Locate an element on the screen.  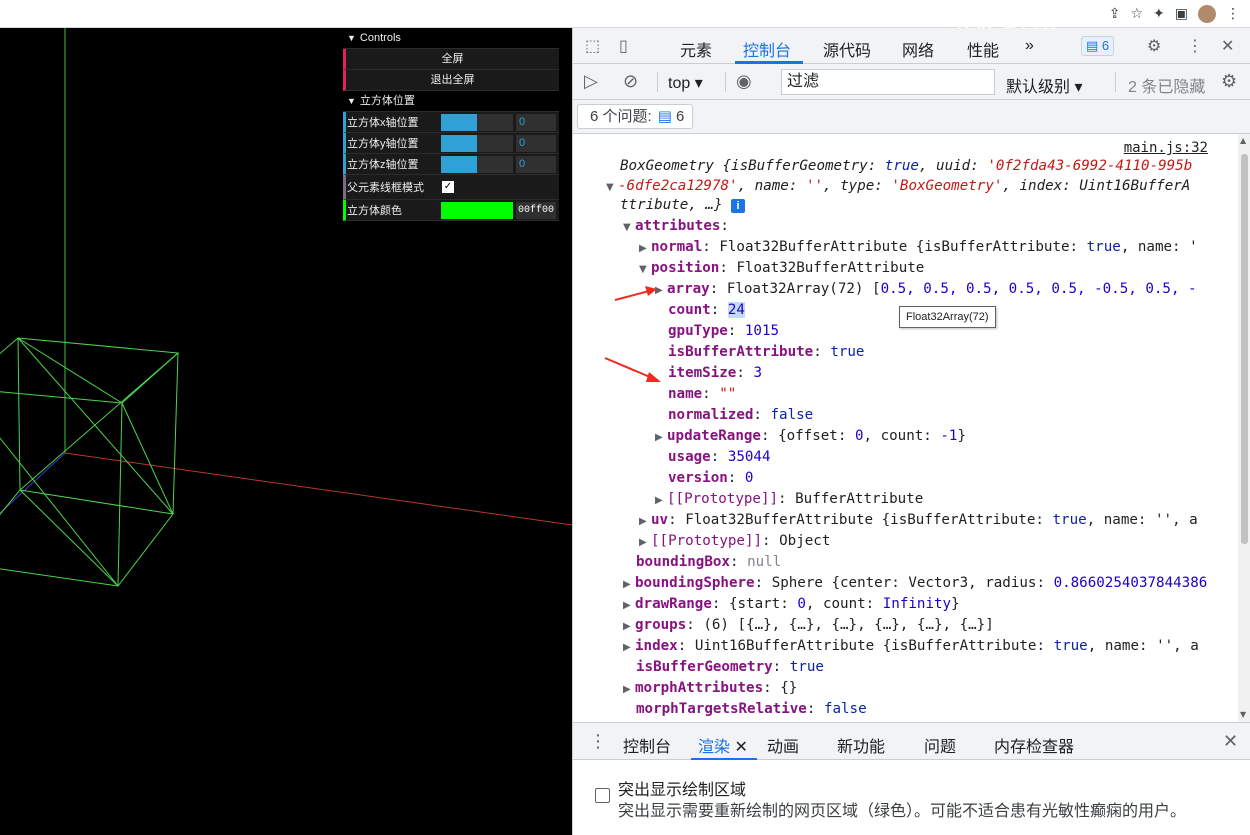
axis-x-line is located at coordinates (318, 489).